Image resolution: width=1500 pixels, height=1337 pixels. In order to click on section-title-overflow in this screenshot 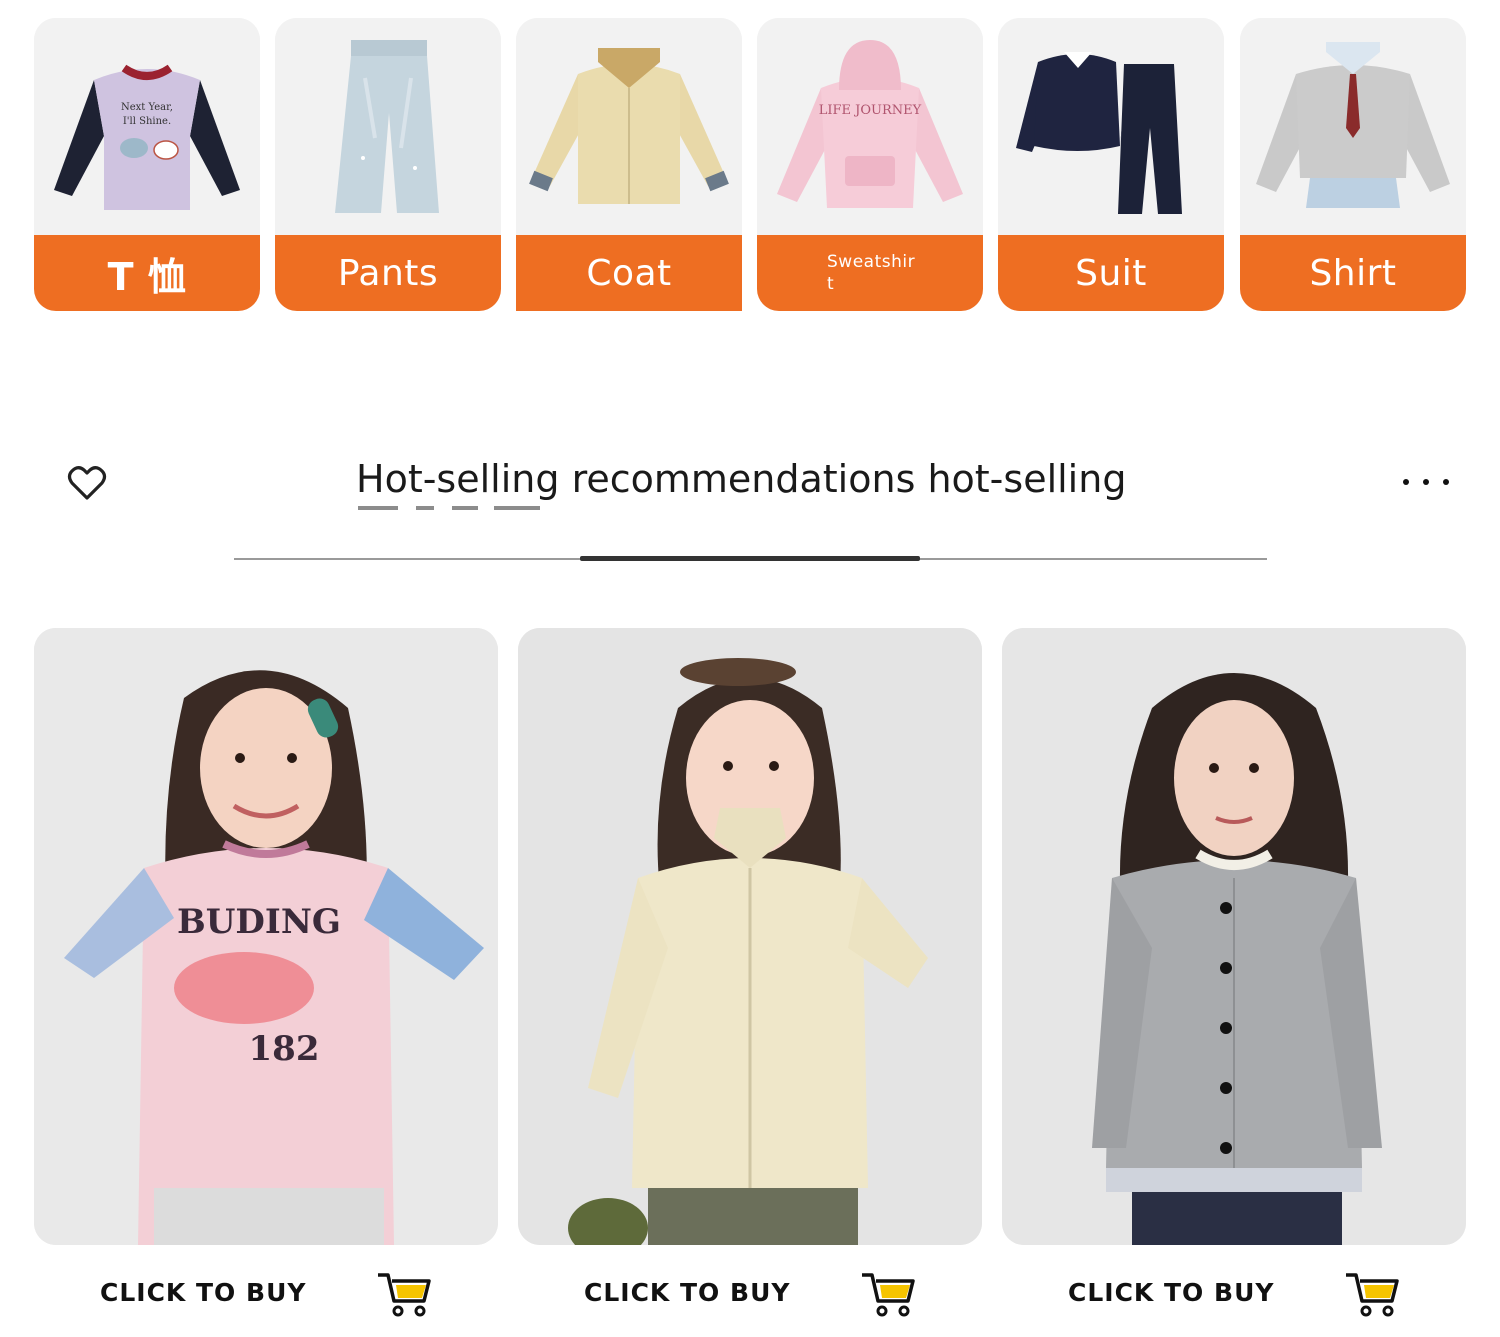, I will do `click(471, 510)`.